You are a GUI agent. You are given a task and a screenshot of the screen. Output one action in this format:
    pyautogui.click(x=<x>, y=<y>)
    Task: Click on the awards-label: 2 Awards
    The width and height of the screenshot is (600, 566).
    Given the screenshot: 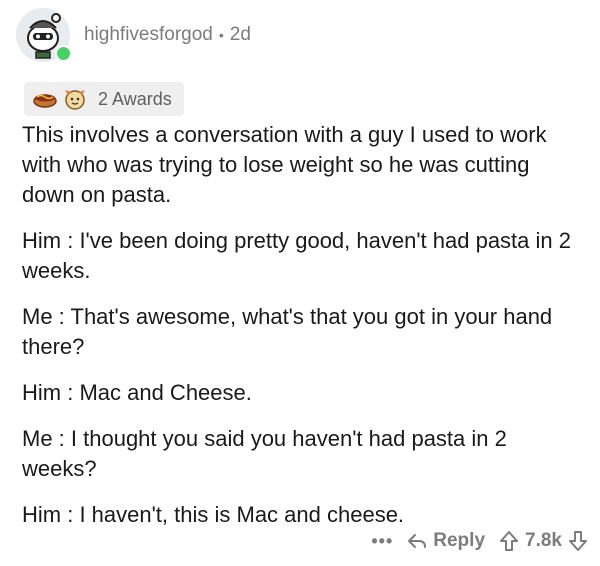 What is the action you would take?
    pyautogui.click(x=135, y=98)
    